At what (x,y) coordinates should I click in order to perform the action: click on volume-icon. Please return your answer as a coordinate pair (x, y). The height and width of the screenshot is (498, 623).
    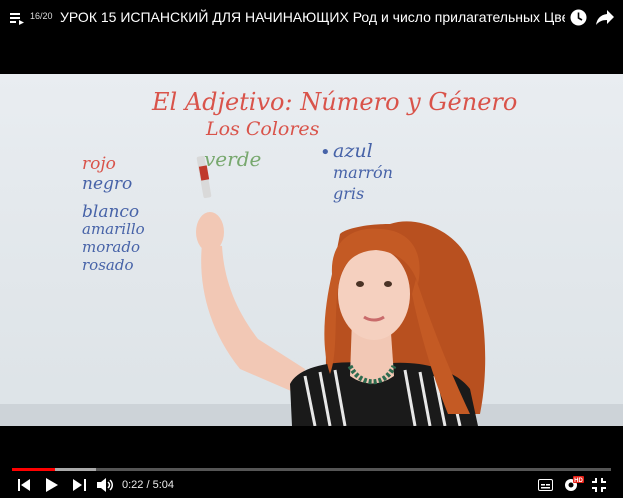
    Looking at the image, I should click on (105, 485).